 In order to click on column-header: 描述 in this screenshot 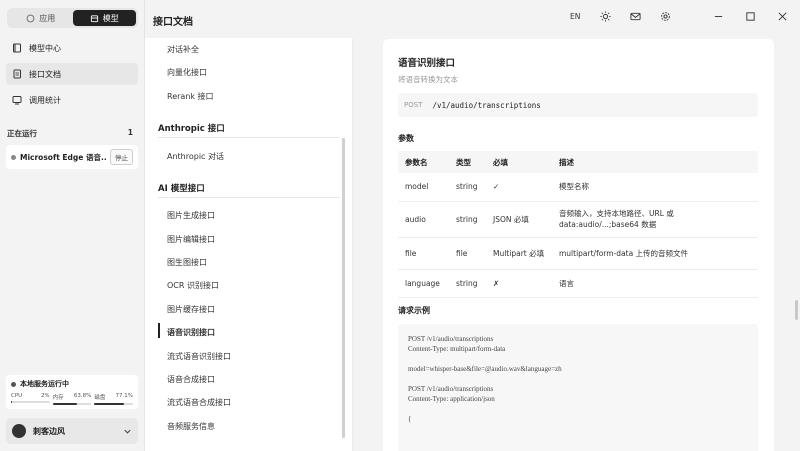, I will do `click(655, 162)`.